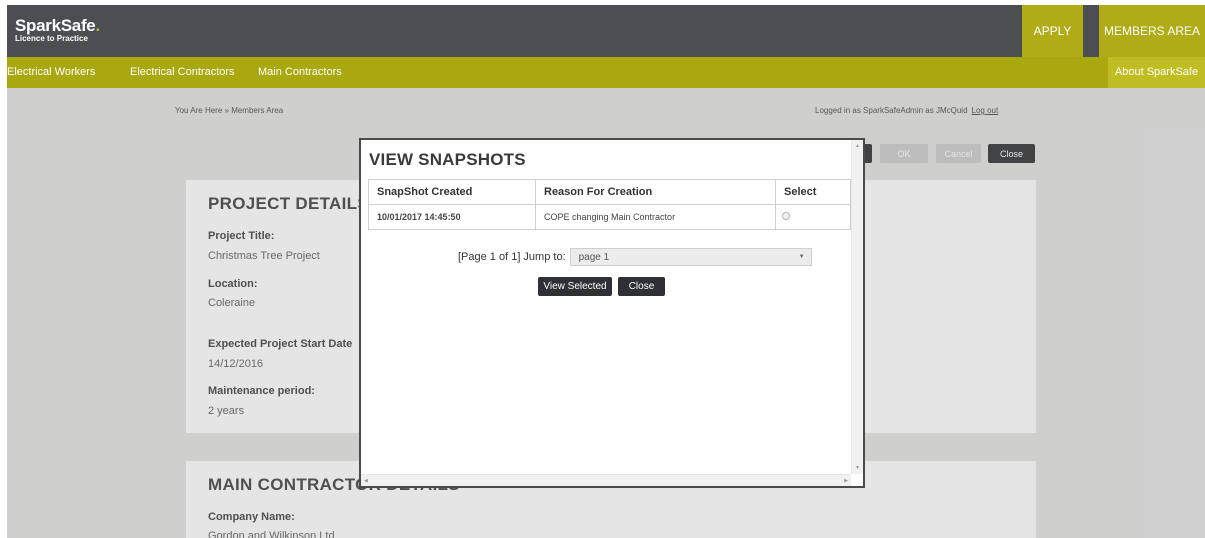  What do you see at coordinates (813, 192) in the screenshot?
I see `column-header-select: Select` at bounding box center [813, 192].